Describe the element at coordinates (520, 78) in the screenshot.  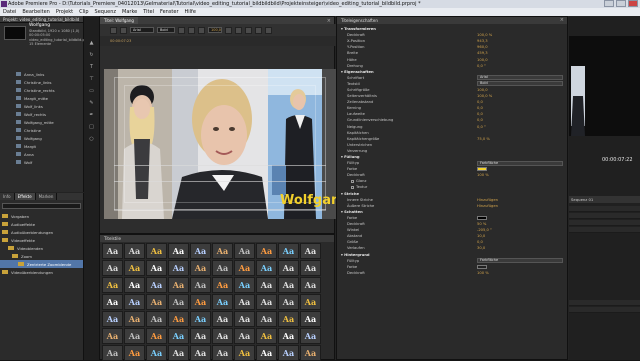
I see `property-dropdown: Arial` at that location.